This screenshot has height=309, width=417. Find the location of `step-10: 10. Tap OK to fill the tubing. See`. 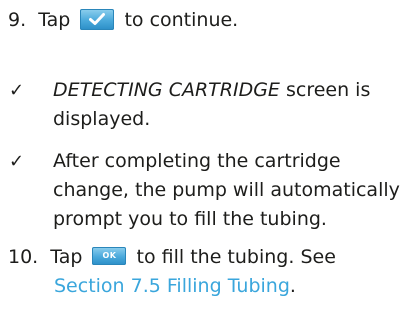

step-10: 10. Tap OK to fill the tubing. See is located at coordinates (172, 257).